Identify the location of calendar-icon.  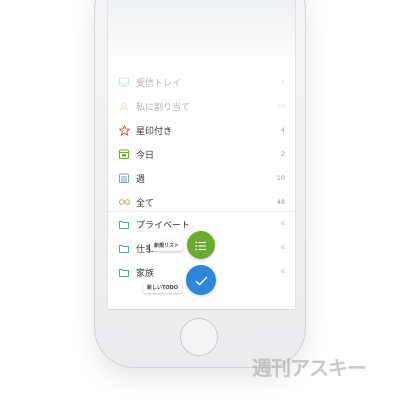
(124, 154).